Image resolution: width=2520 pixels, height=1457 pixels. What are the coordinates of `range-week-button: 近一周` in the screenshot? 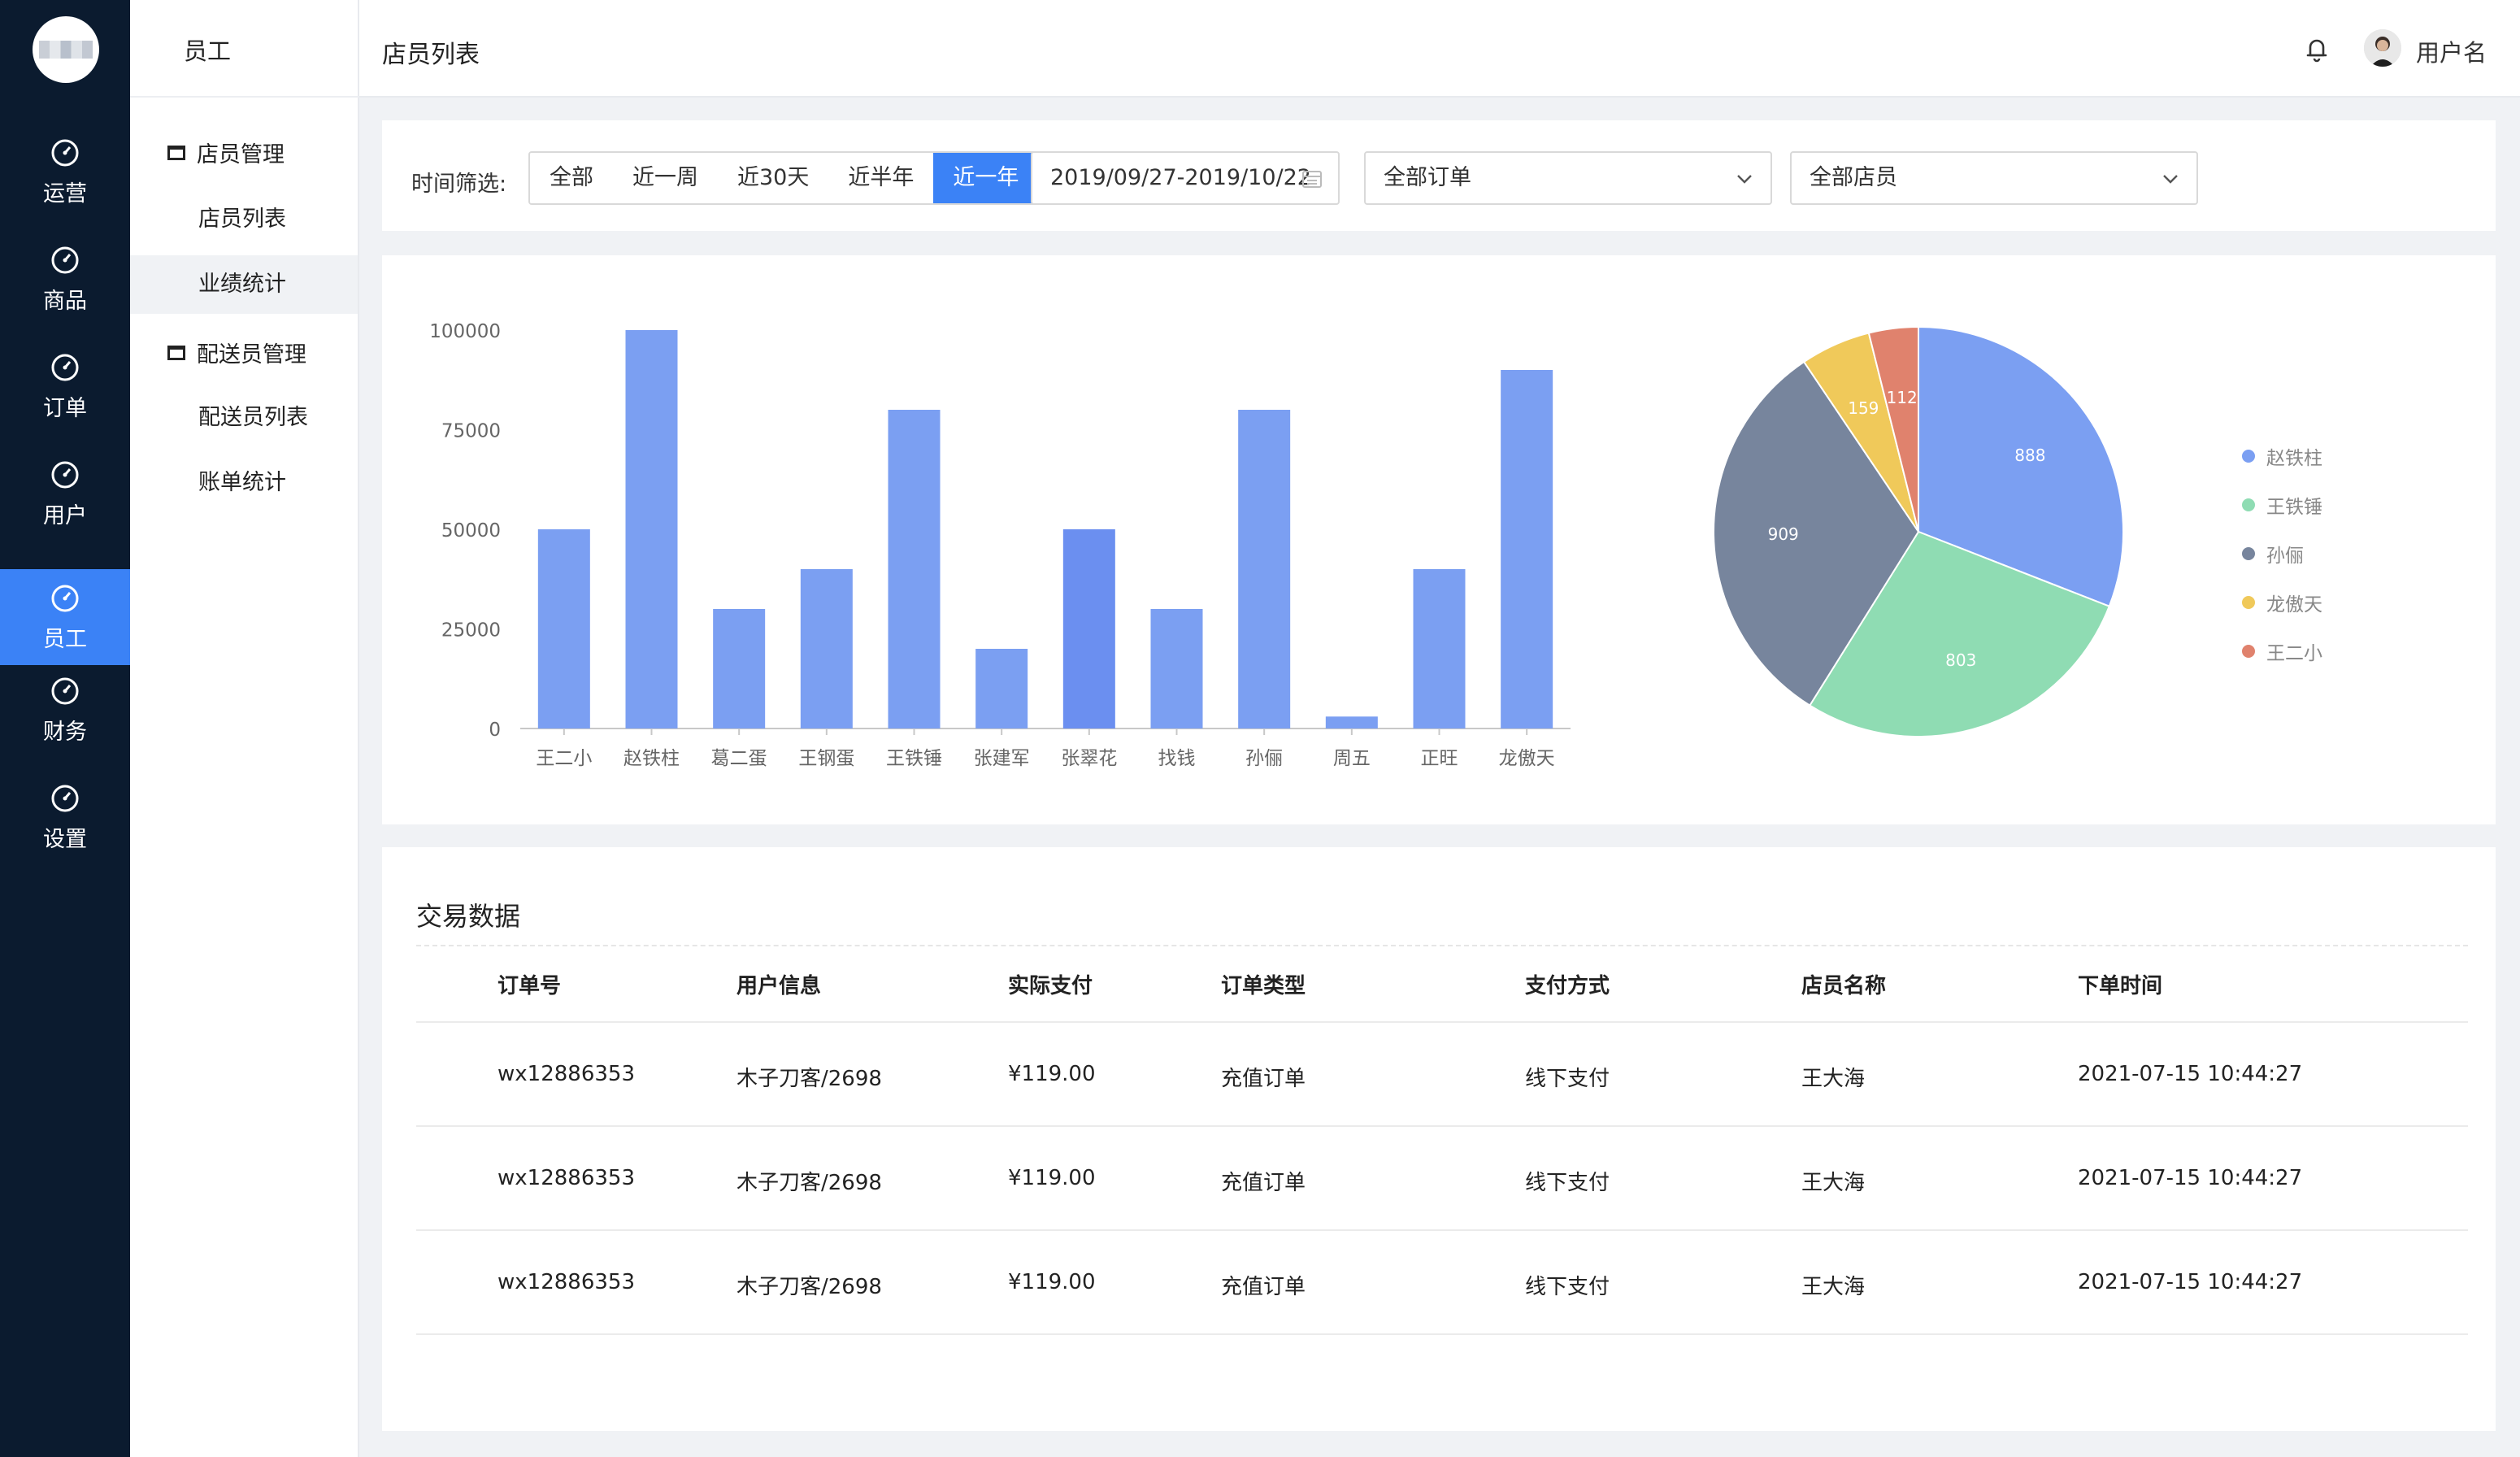 It's located at (665, 178).